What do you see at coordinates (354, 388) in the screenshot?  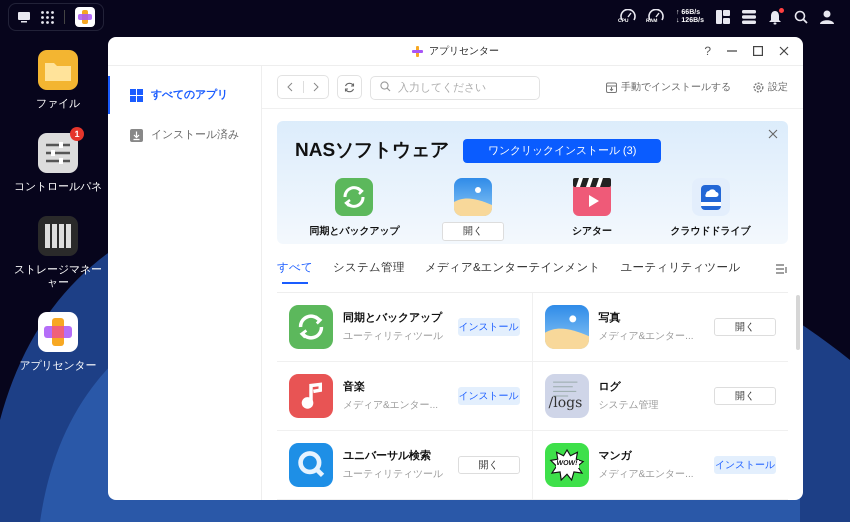 I see `app-name: 音楽` at bounding box center [354, 388].